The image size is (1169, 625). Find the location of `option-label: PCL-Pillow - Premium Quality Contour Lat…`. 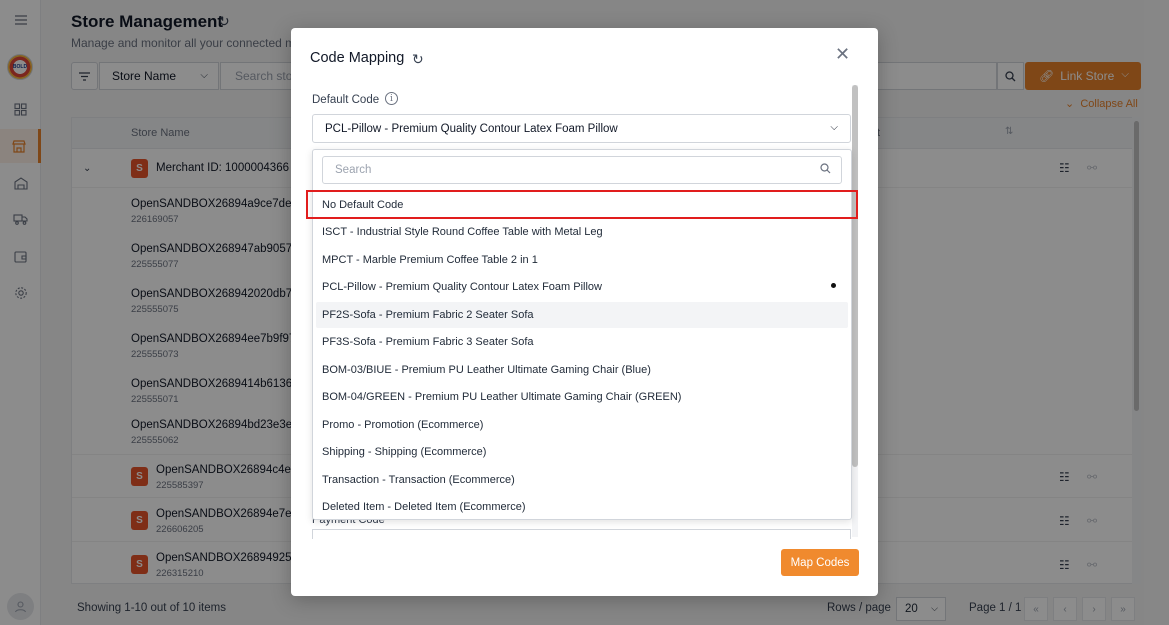

option-label: PCL-Pillow - Premium Quality Contour Lat… is located at coordinates (462, 287).